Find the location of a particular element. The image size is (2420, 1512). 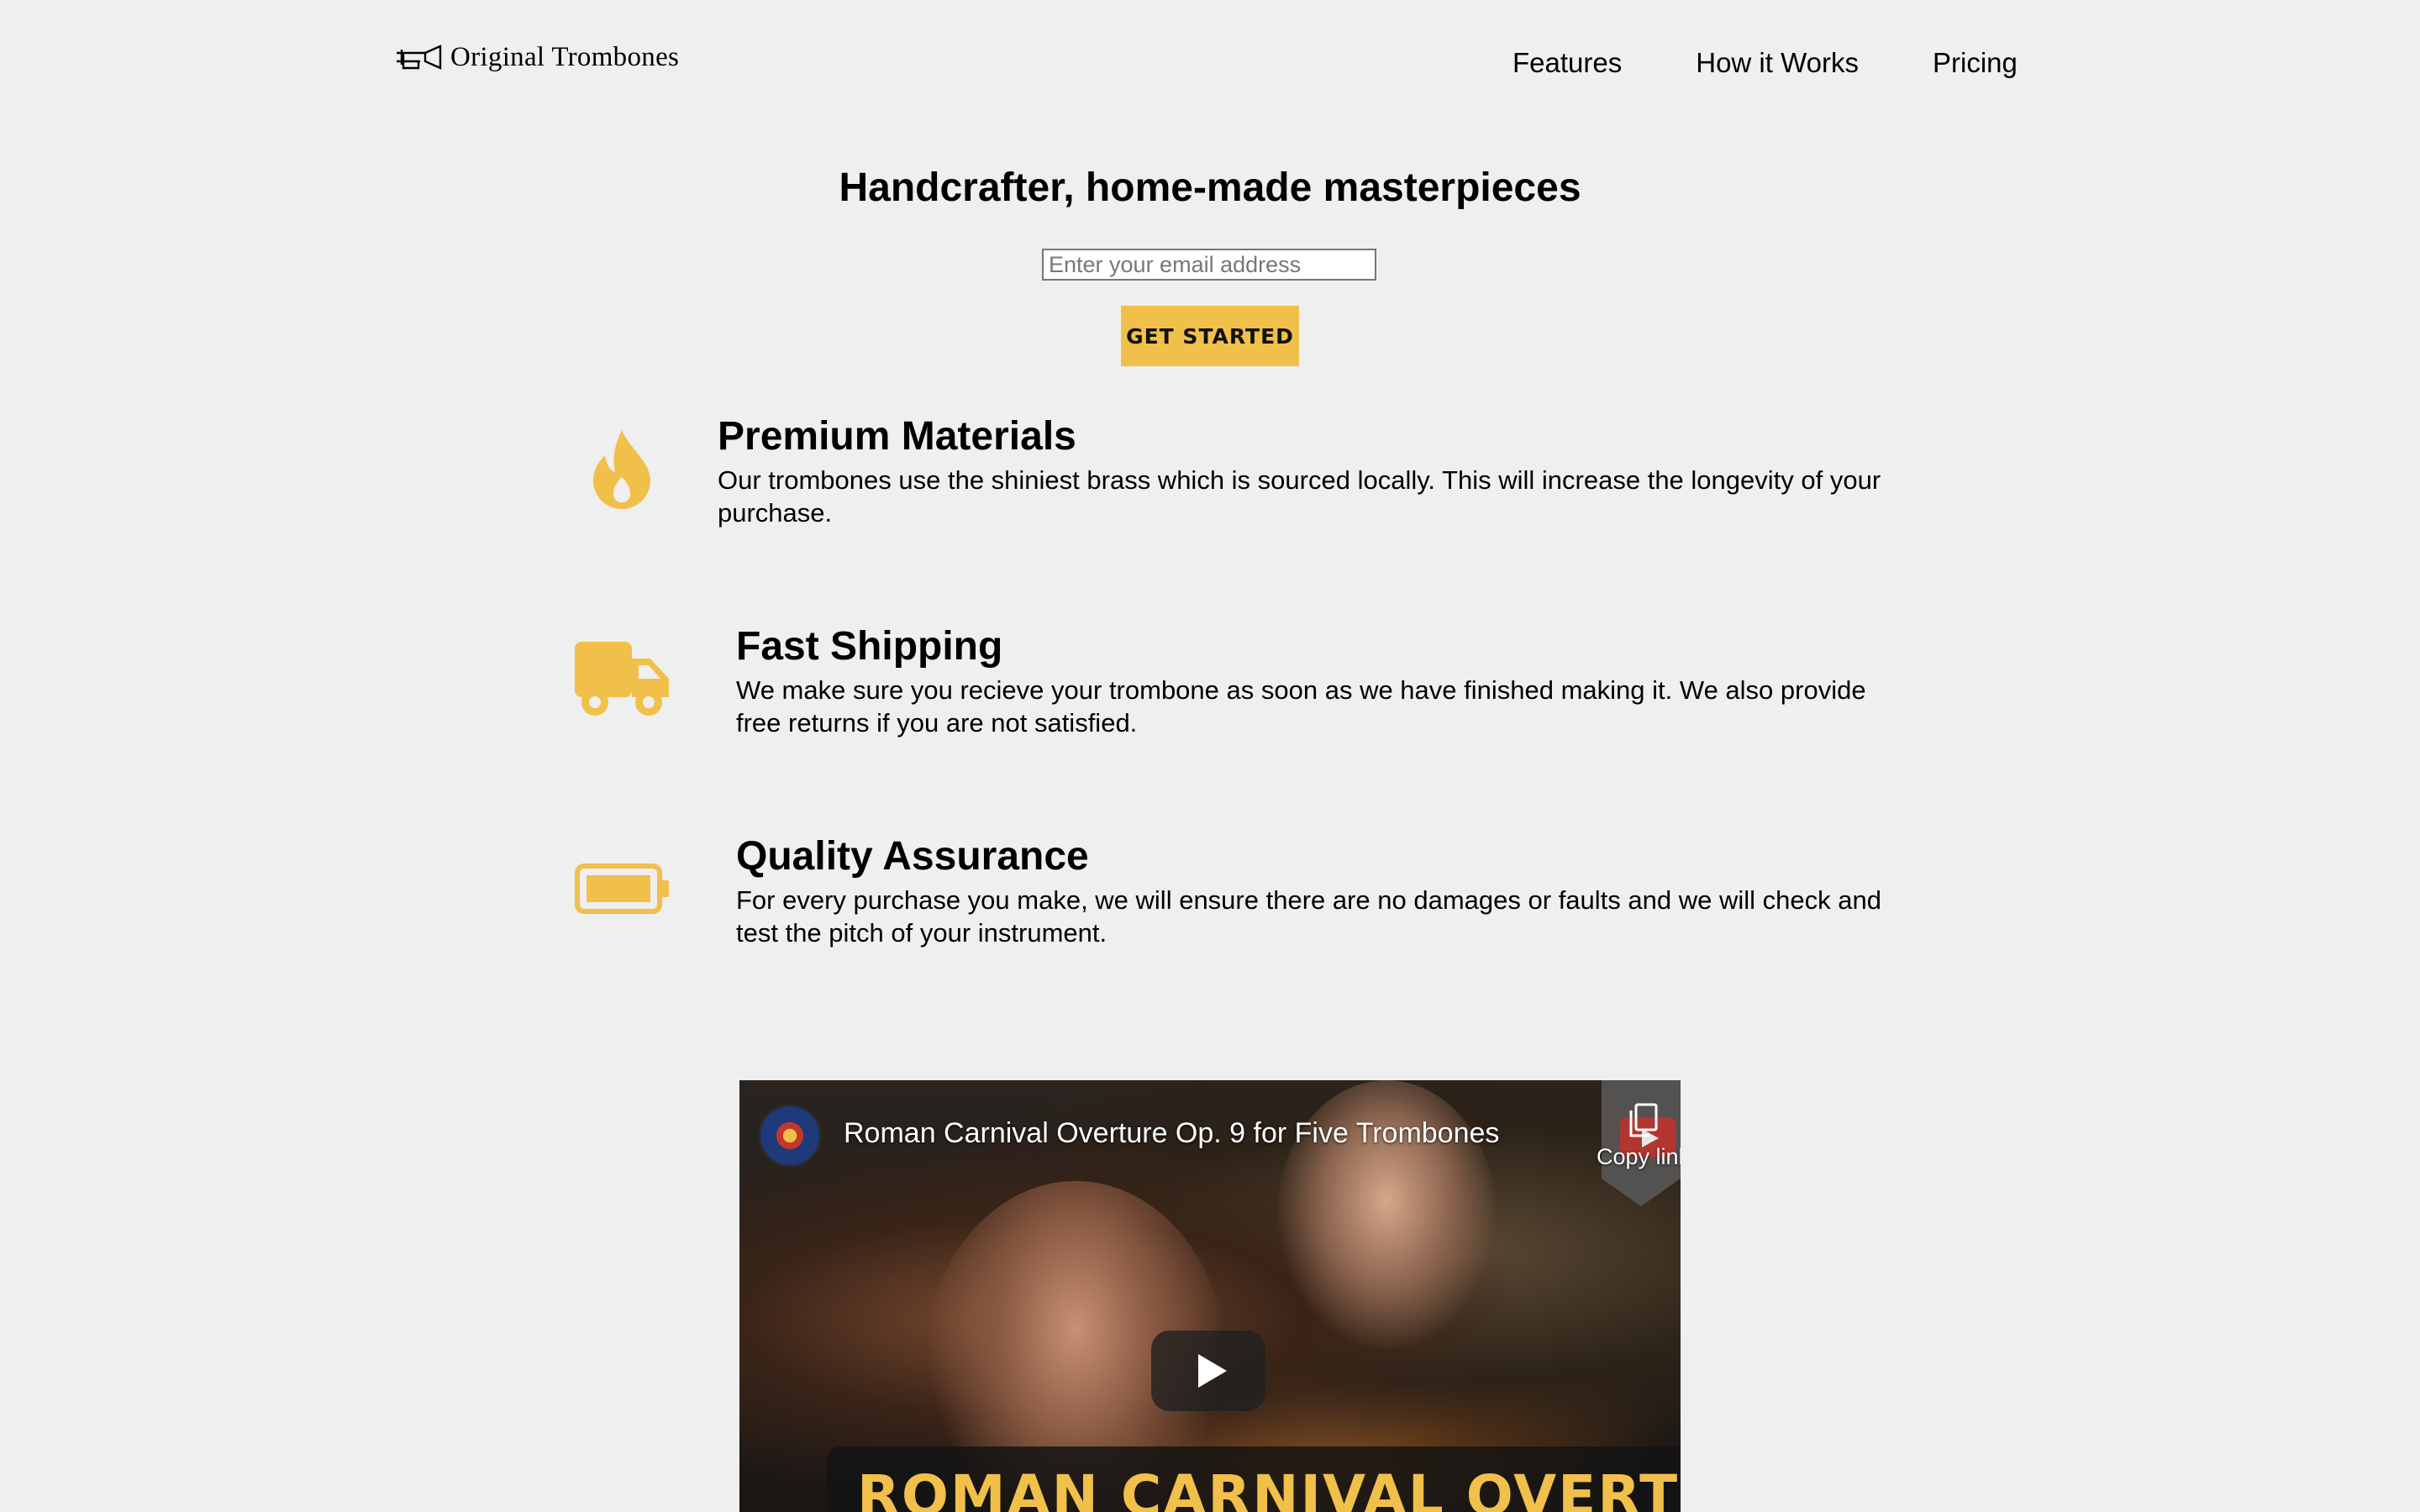

feature-title: Premium Materials is located at coordinates (897, 436).